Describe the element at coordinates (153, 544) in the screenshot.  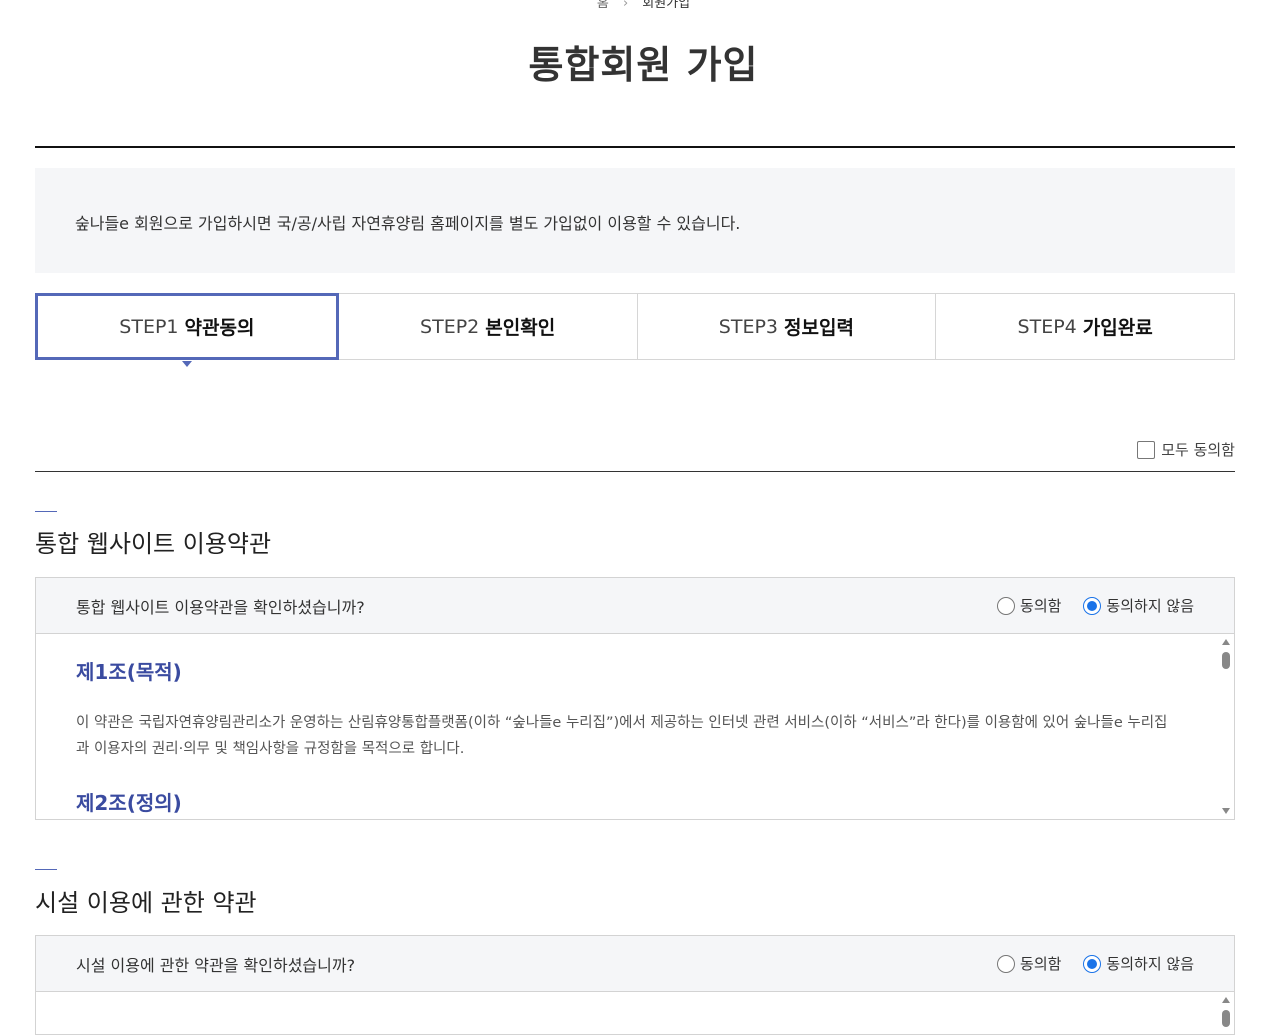
I see `section-title-website-terms: 통합 웹사이트 이용약관` at that location.